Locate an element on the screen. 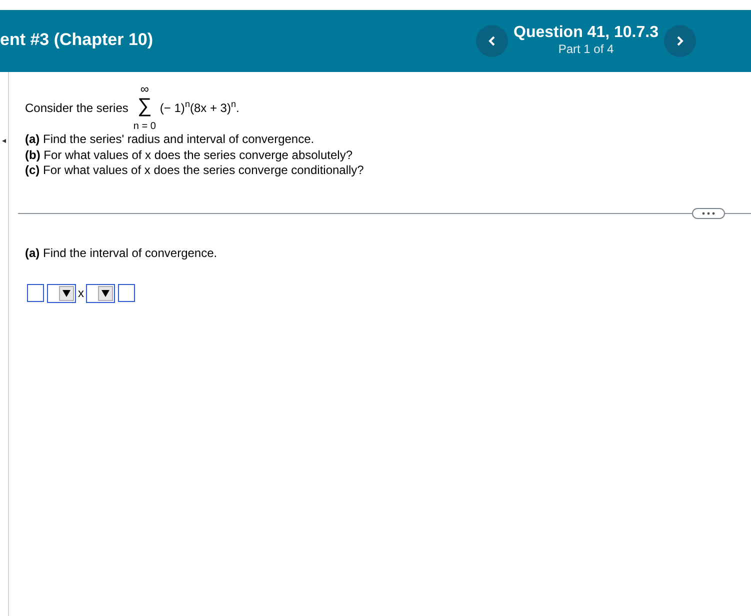  more-button is located at coordinates (708, 213).